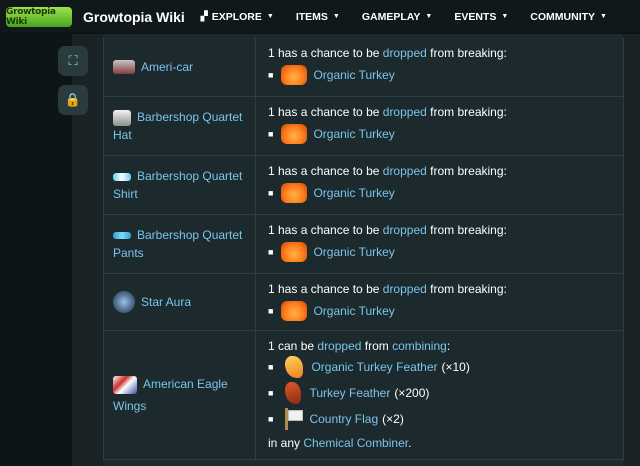  Describe the element at coordinates (184, 185) in the screenshot. I see `item-link: Barbershop Quartet Shirt` at that location.